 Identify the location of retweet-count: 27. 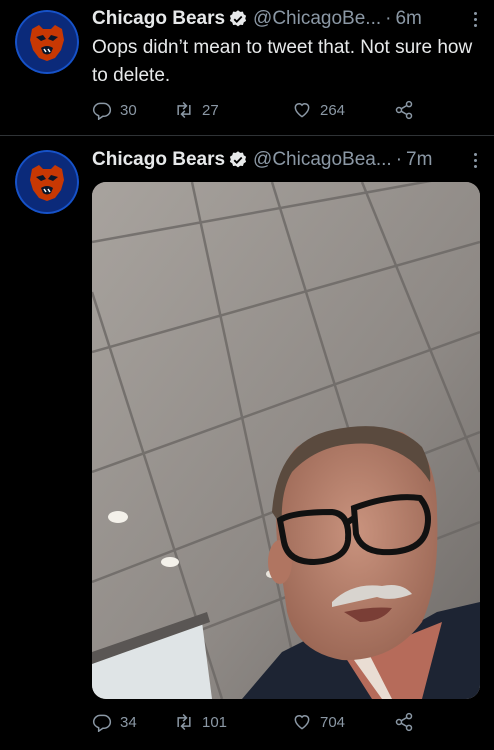
(210, 110).